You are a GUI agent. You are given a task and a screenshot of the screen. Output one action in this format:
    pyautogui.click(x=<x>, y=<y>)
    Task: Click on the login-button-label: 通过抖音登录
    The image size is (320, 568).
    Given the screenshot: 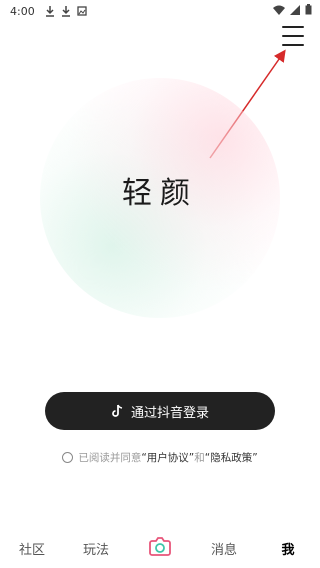 What is the action you would take?
    pyautogui.click(x=169, y=413)
    